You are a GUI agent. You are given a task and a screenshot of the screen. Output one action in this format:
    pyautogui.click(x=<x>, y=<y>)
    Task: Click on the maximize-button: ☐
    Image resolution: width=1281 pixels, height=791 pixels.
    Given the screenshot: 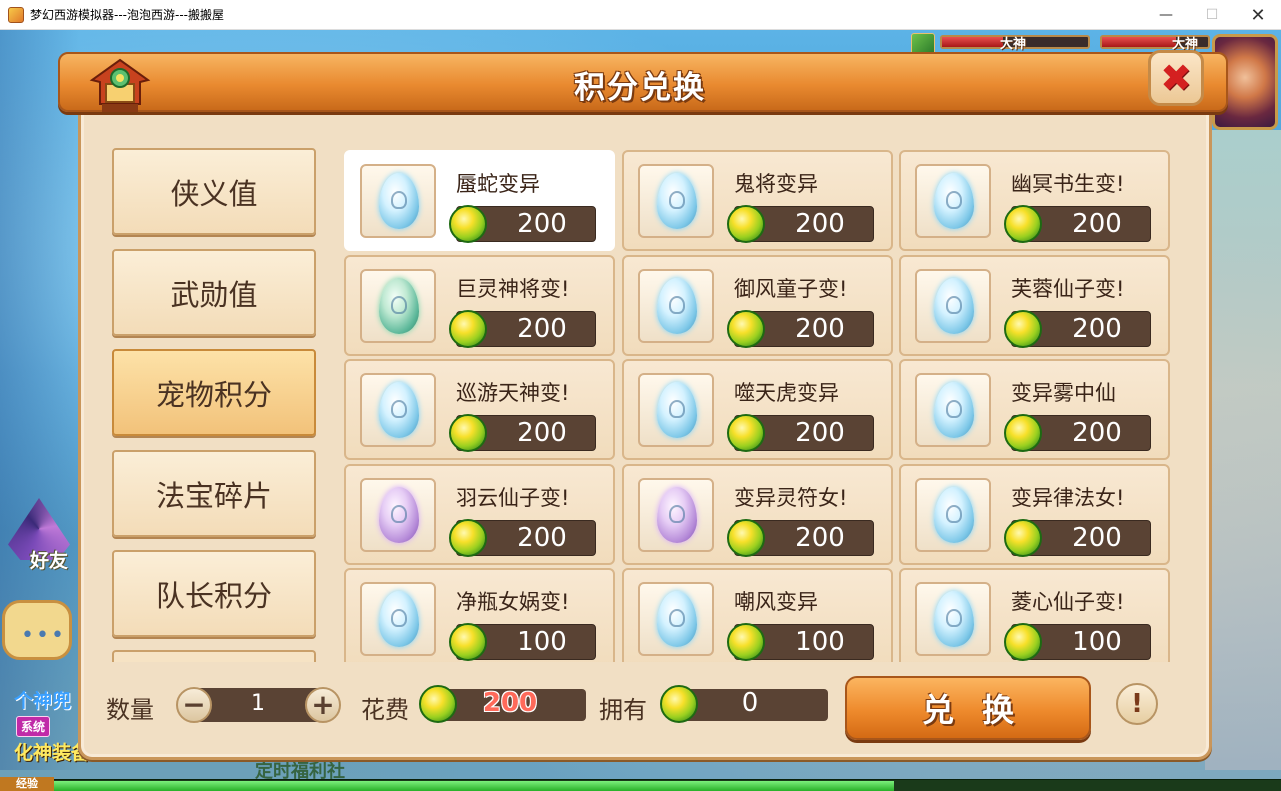 What is the action you would take?
    pyautogui.click(x=1212, y=15)
    